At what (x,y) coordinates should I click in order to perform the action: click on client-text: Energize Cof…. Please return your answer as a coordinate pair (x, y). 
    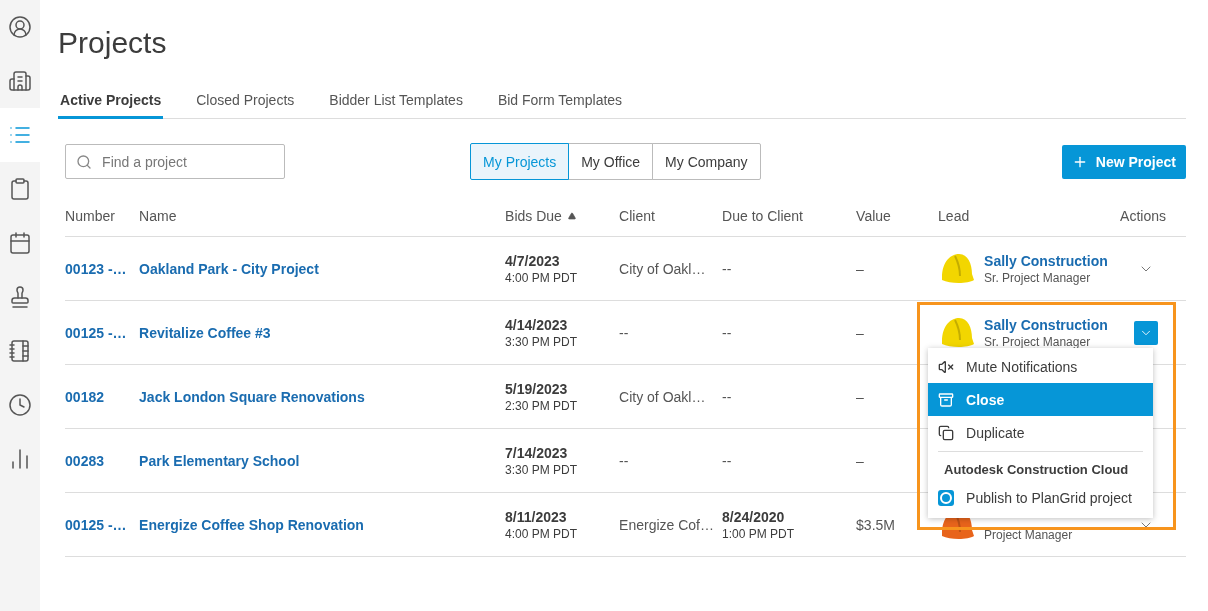
    Looking at the image, I should click on (666, 524).